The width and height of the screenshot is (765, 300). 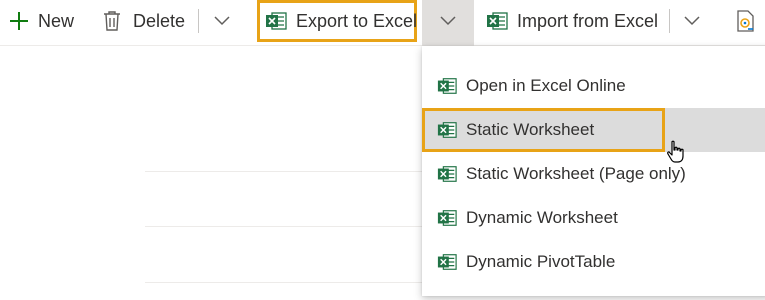 What do you see at coordinates (543, 130) in the screenshot?
I see `highlight-box` at bounding box center [543, 130].